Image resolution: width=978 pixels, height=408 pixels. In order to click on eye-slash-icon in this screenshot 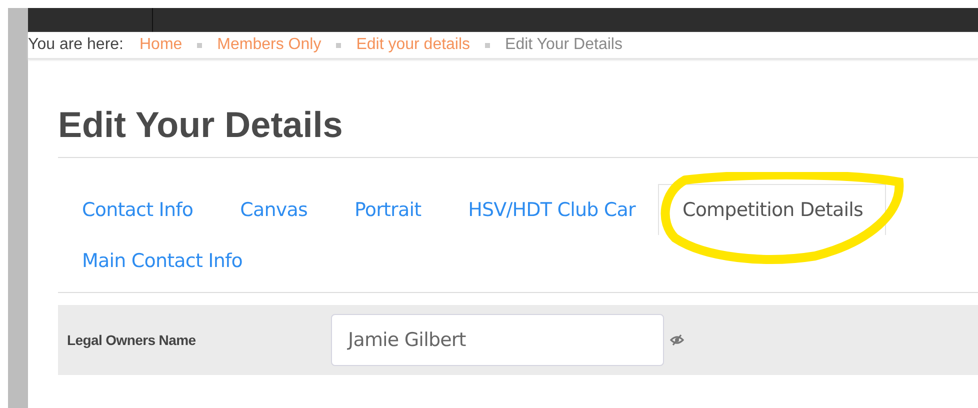, I will do `click(677, 340)`.